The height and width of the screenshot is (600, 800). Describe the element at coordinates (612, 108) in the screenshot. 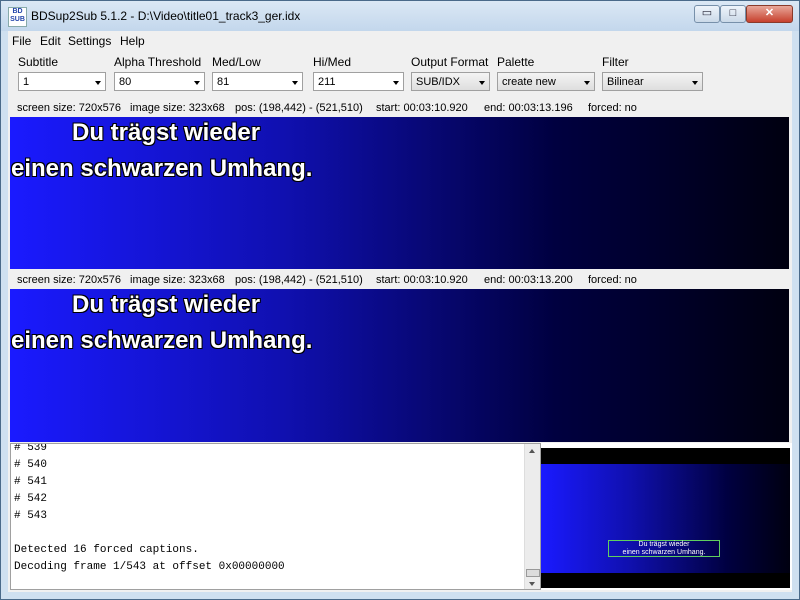

I see `source-forced: forced: no` at that location.